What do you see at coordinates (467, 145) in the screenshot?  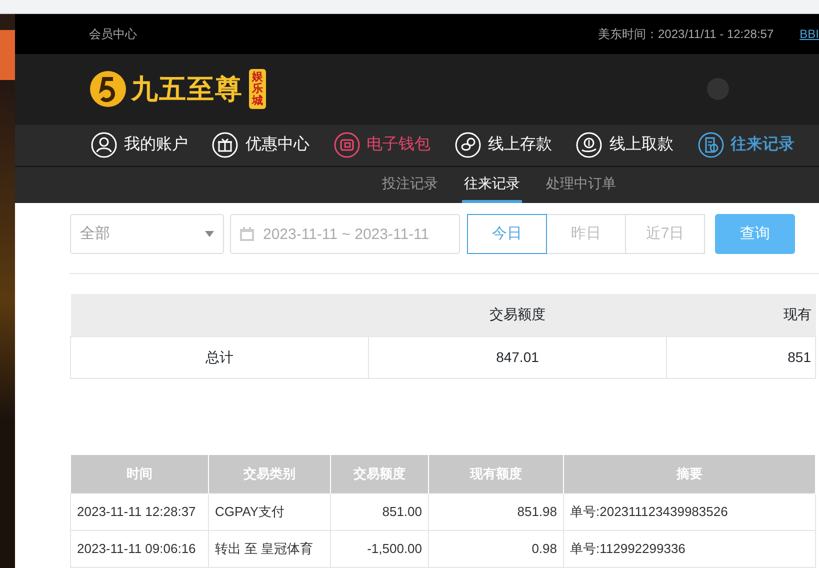 I see `coins-icon` at bounding box center [467, 145].